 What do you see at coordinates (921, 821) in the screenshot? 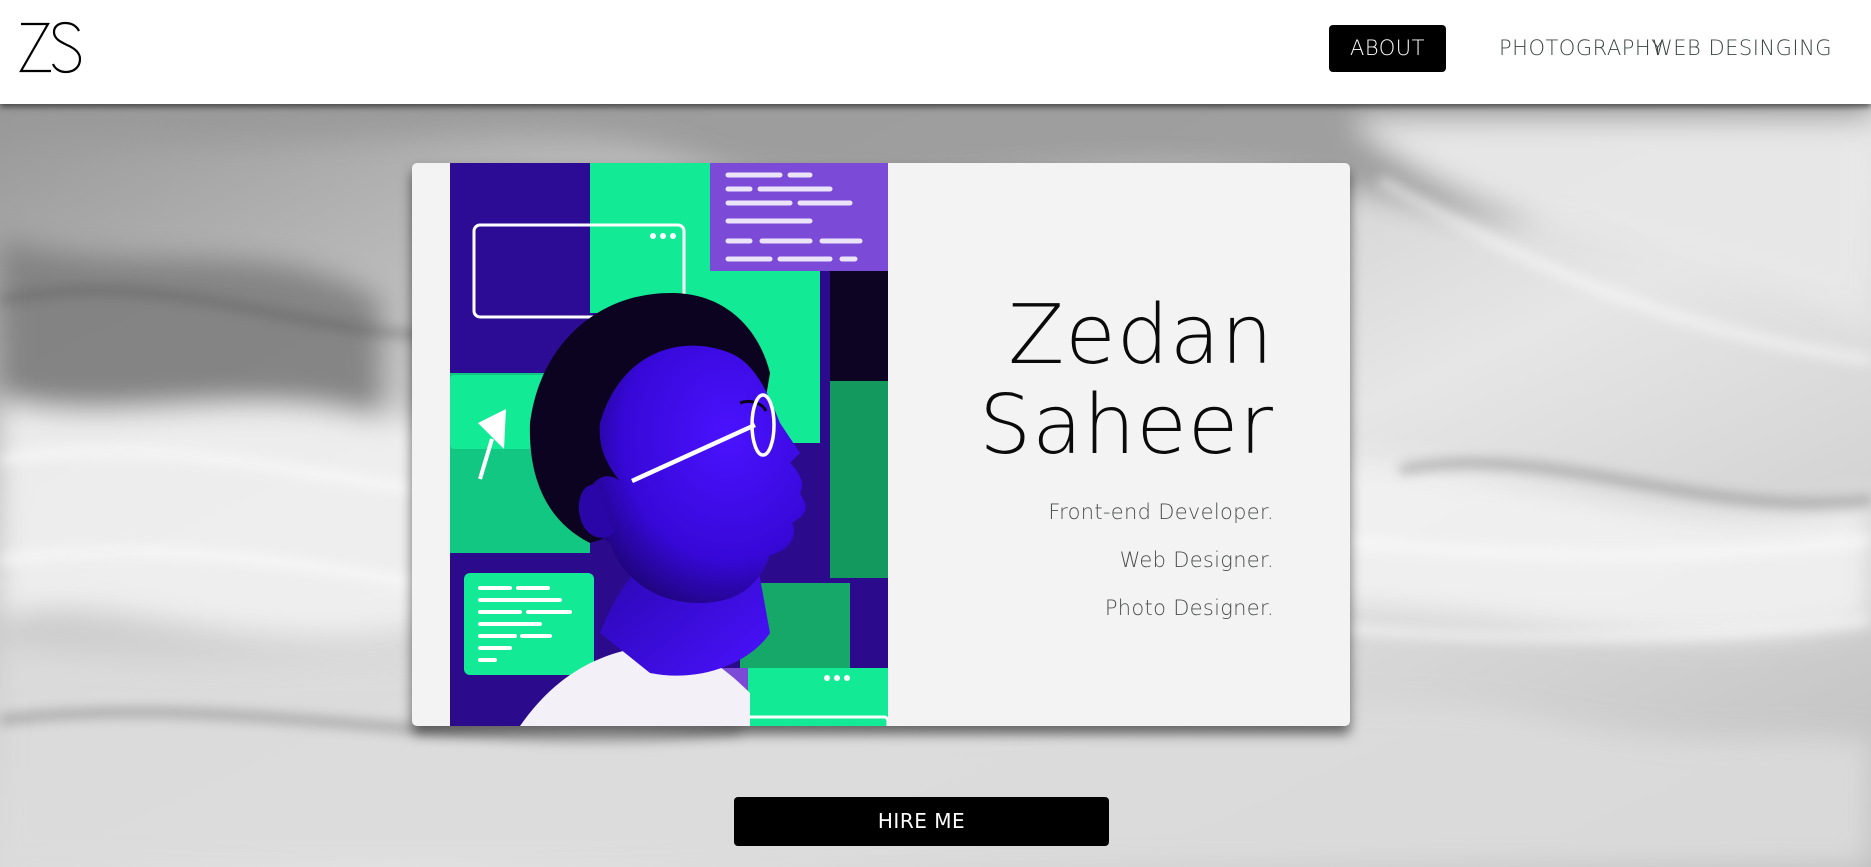
I see `hire-me-button: HIRE ME` at bounding box center [921, 821].